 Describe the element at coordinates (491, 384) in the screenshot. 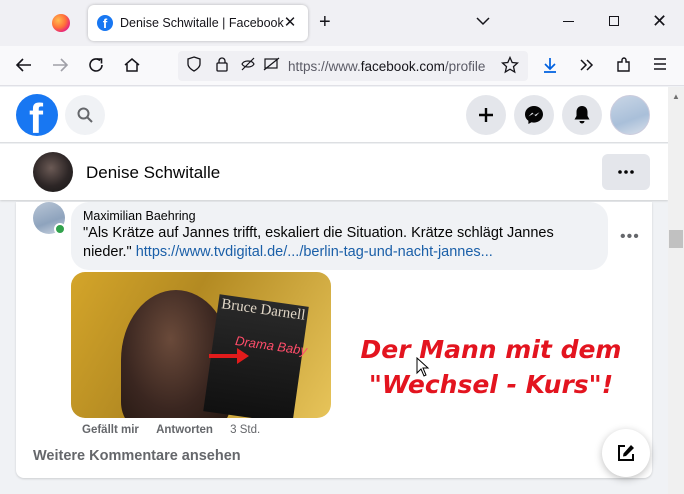

I see `overlay-line-2: "Wechsel - Kurs"!` at that location.